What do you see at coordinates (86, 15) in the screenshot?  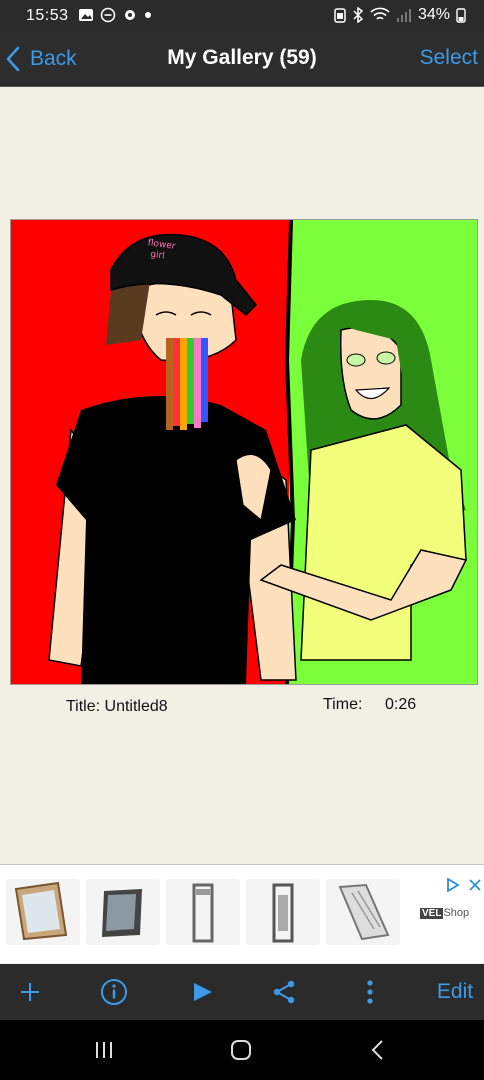 I see `gallery-icon` at bounding box center [86, 15].